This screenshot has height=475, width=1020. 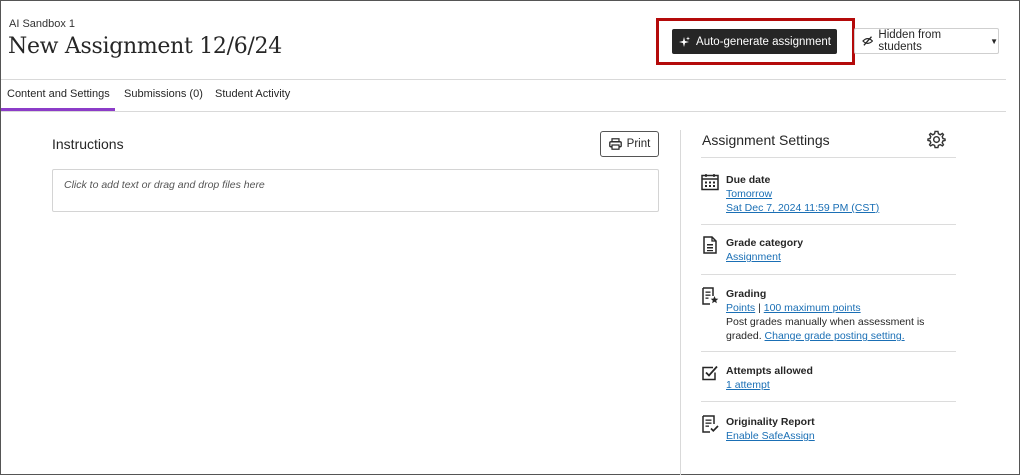 What do you see at coordinates (765, 243) in the screenshot?
I see `grade-category-label: Grade category` at bounding box center [765, 243].